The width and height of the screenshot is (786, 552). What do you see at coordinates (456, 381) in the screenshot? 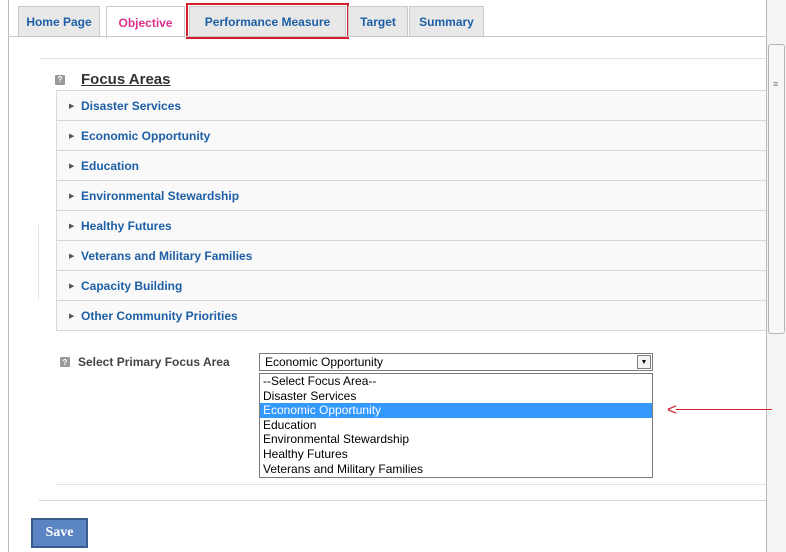
I see `option-select-focus-area: --Select Focus Area--` at bounding box center [456, 381].